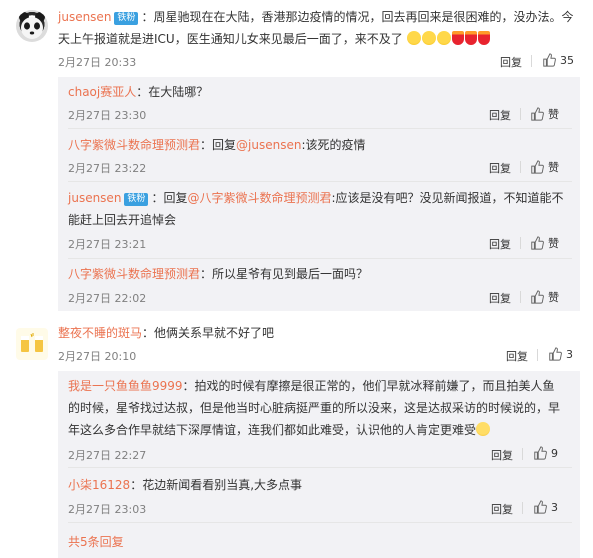 The height and width of the screenshot is (558, 593). Describe the element at coordinates (107, 455) in the screenshot. I see `reply-time: 2月27日 22:27` at that location.